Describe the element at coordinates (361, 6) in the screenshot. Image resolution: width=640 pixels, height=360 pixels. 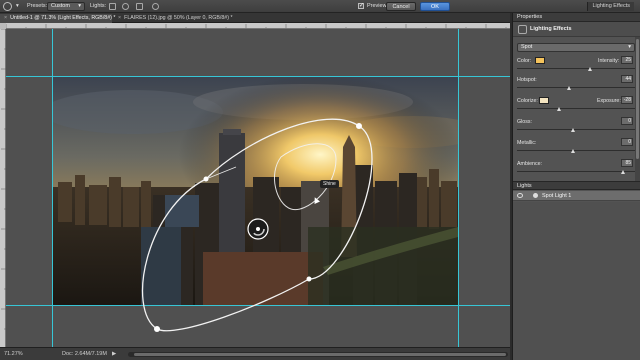
I see `preview-checkbox: ✓` at that location.